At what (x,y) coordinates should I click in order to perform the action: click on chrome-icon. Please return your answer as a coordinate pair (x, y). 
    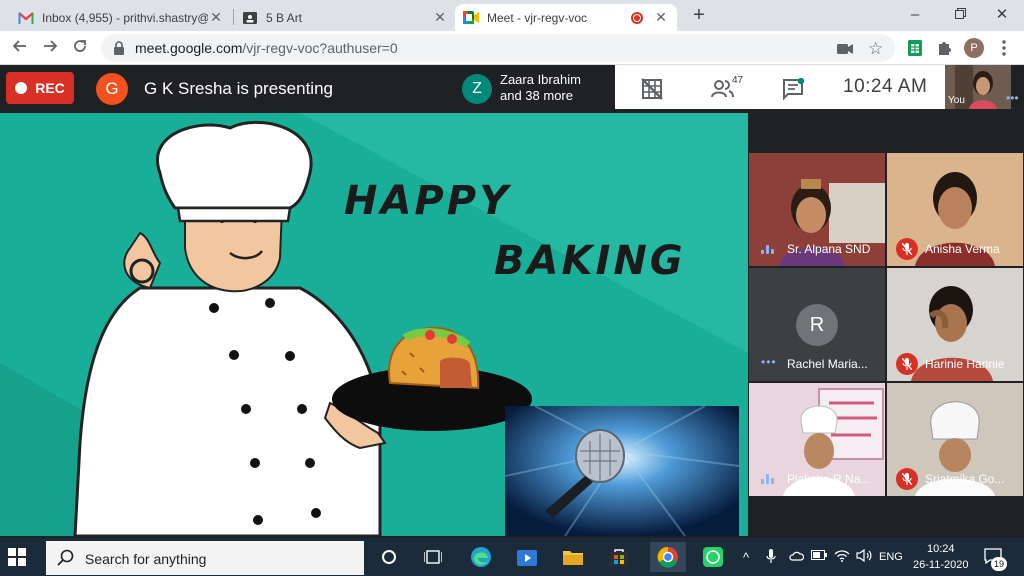
    Looking at the image, I should click on (668, 557).